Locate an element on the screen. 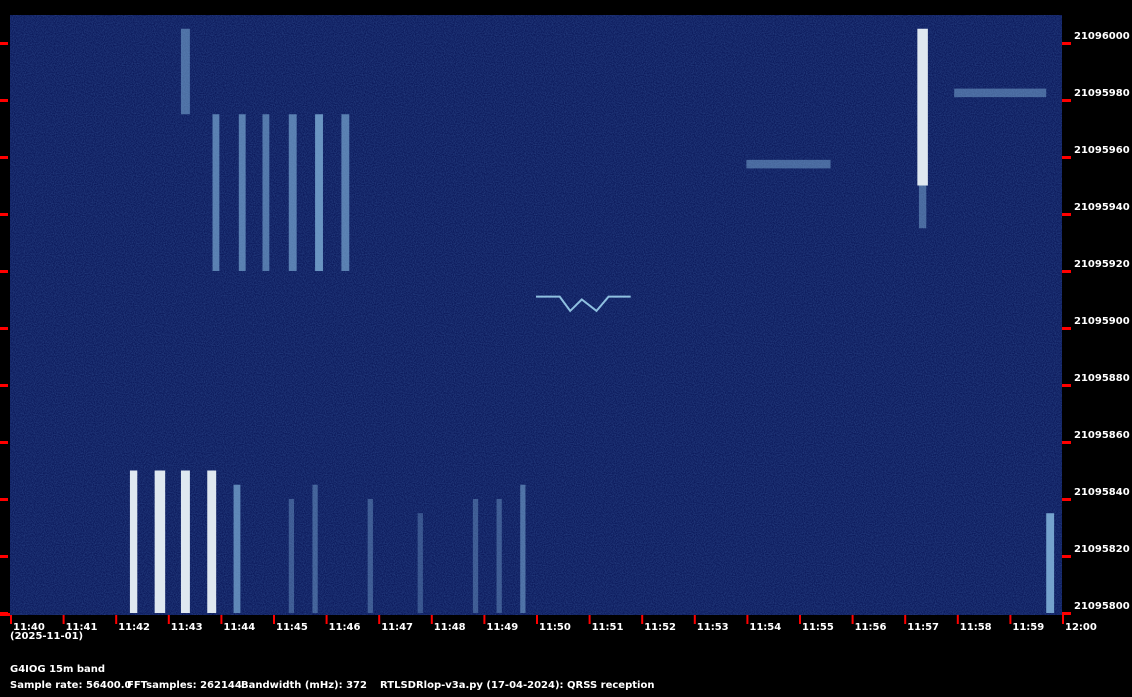  x-tick-label: 11:59 is located at coordinates (1028, 627).